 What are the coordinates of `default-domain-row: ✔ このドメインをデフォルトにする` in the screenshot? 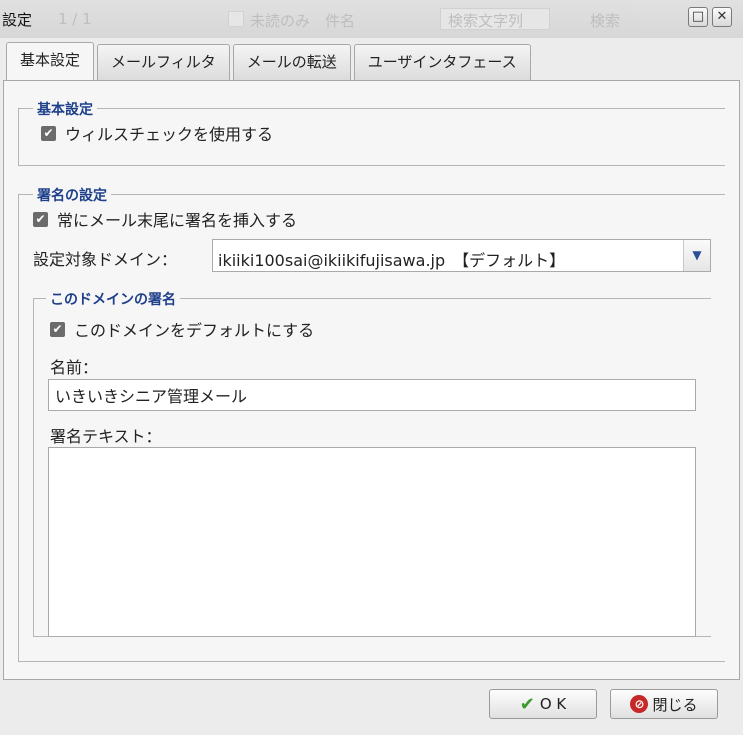 It's located at (182, 329).